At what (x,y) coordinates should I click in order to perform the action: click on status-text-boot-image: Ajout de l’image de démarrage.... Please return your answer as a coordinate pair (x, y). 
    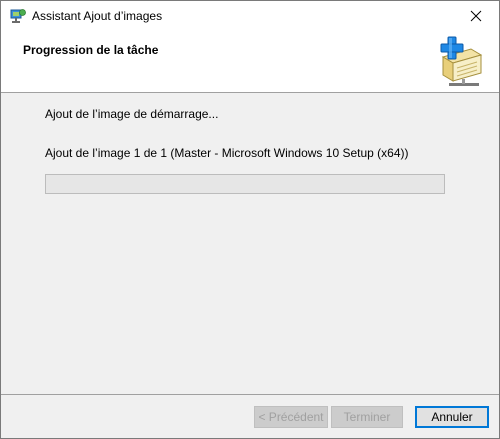
    Looking at the image, I should click on (132, 114).